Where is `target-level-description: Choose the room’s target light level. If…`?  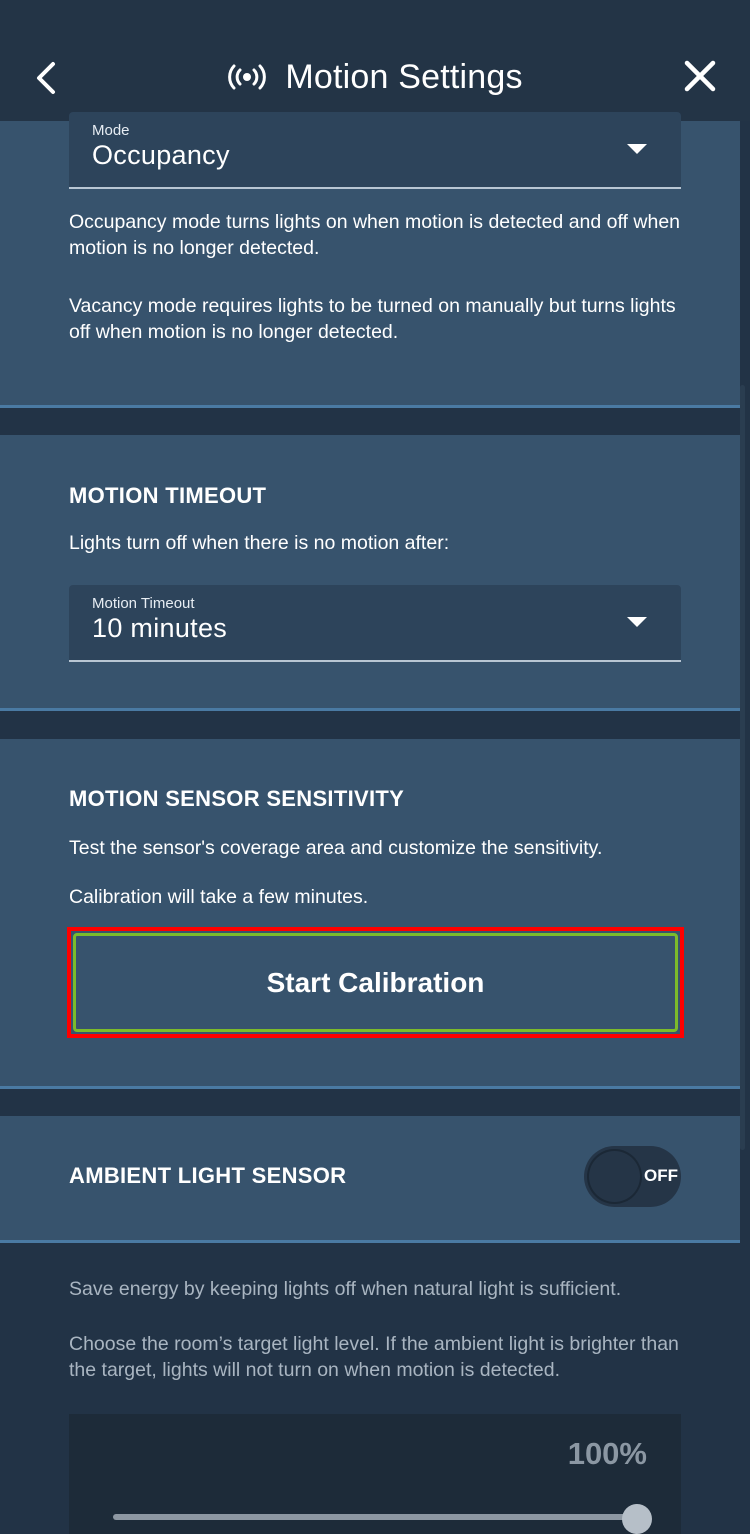
target-level-description: Choose the room’s target light level. If… is located at coordinates (374, 1357).